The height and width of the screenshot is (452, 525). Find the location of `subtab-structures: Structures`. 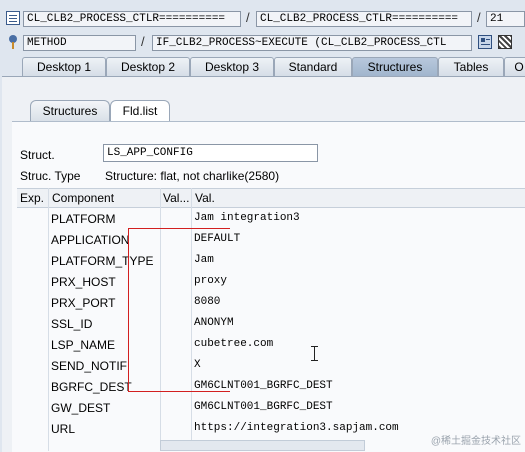

subtab-structures: Structures is located at coordinates (70, 110).